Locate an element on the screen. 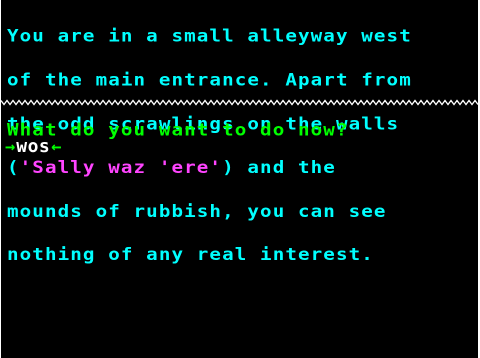 This screenshot has width=480, height=358. graffiti-text: 'Sally waz 'ere' is located at coordinates (121, 167).